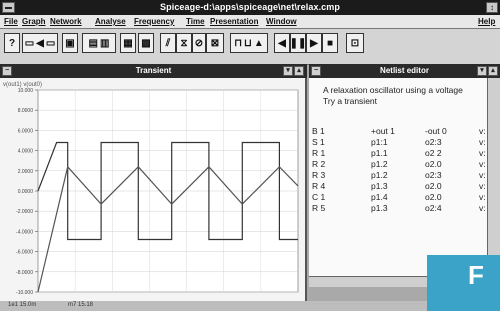 The height and width of the screenshot is (311, 500). I want to click on component-name: C 1, so click(319, 197).